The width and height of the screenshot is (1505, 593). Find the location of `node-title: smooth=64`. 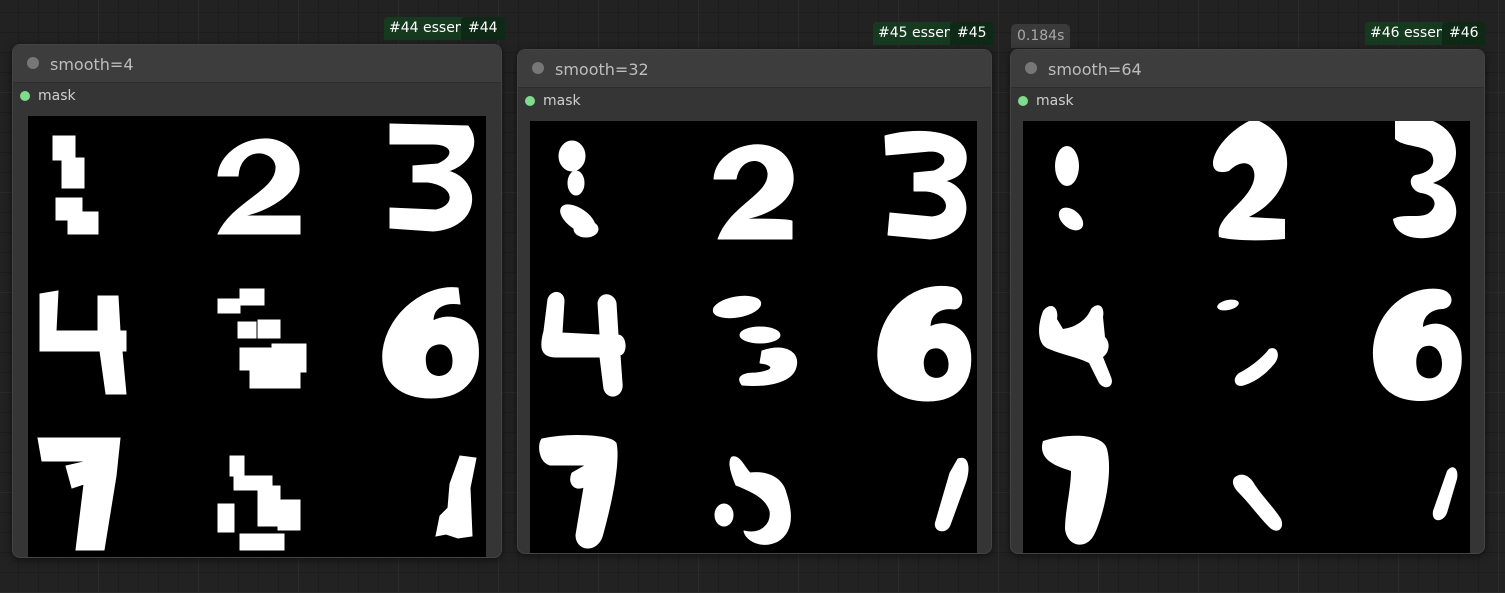

node-title: smooth=64 is located at coordinates (1095, 69).